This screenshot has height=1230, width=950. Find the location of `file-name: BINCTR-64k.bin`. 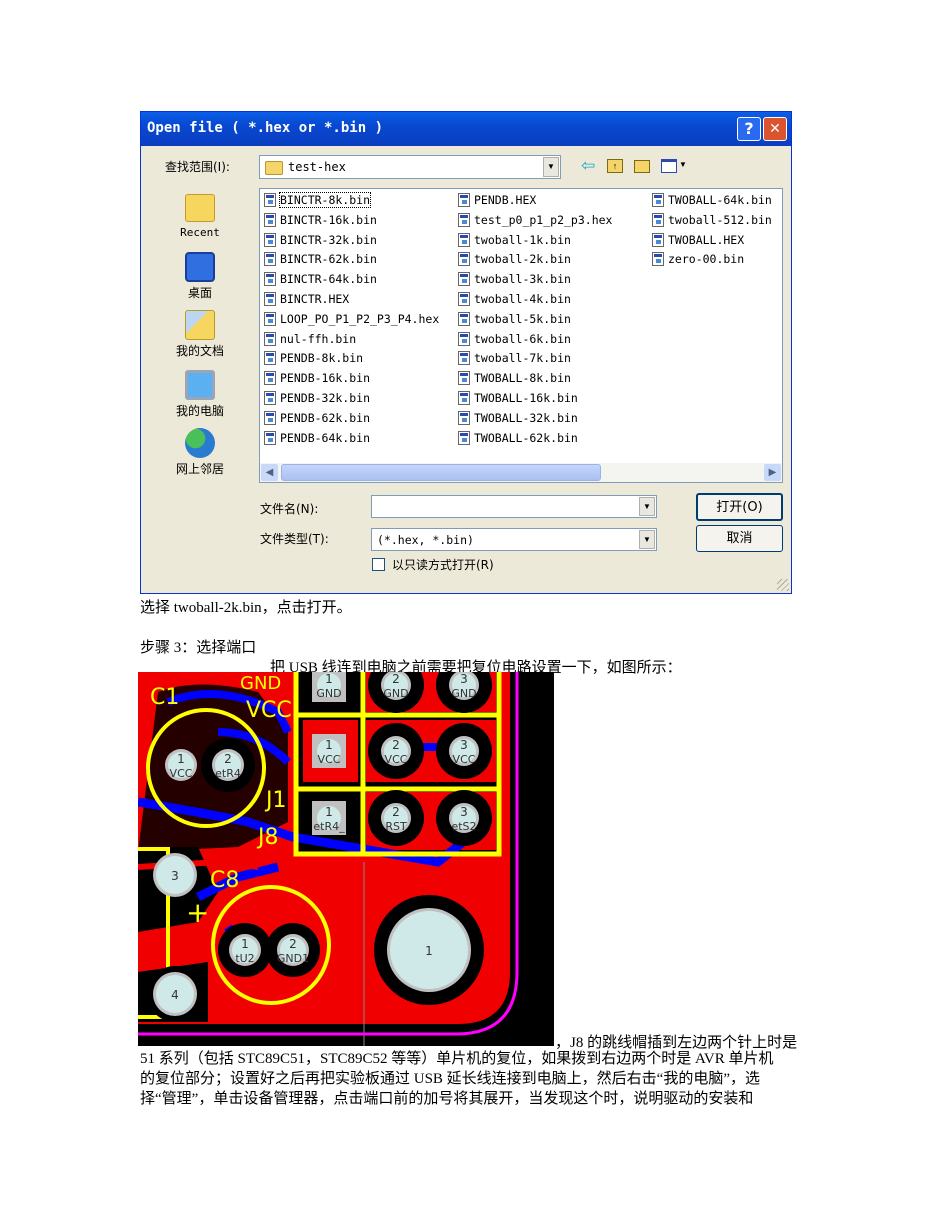

file-name: BINCTR-64k.bin is located at coordinates (328, 279).